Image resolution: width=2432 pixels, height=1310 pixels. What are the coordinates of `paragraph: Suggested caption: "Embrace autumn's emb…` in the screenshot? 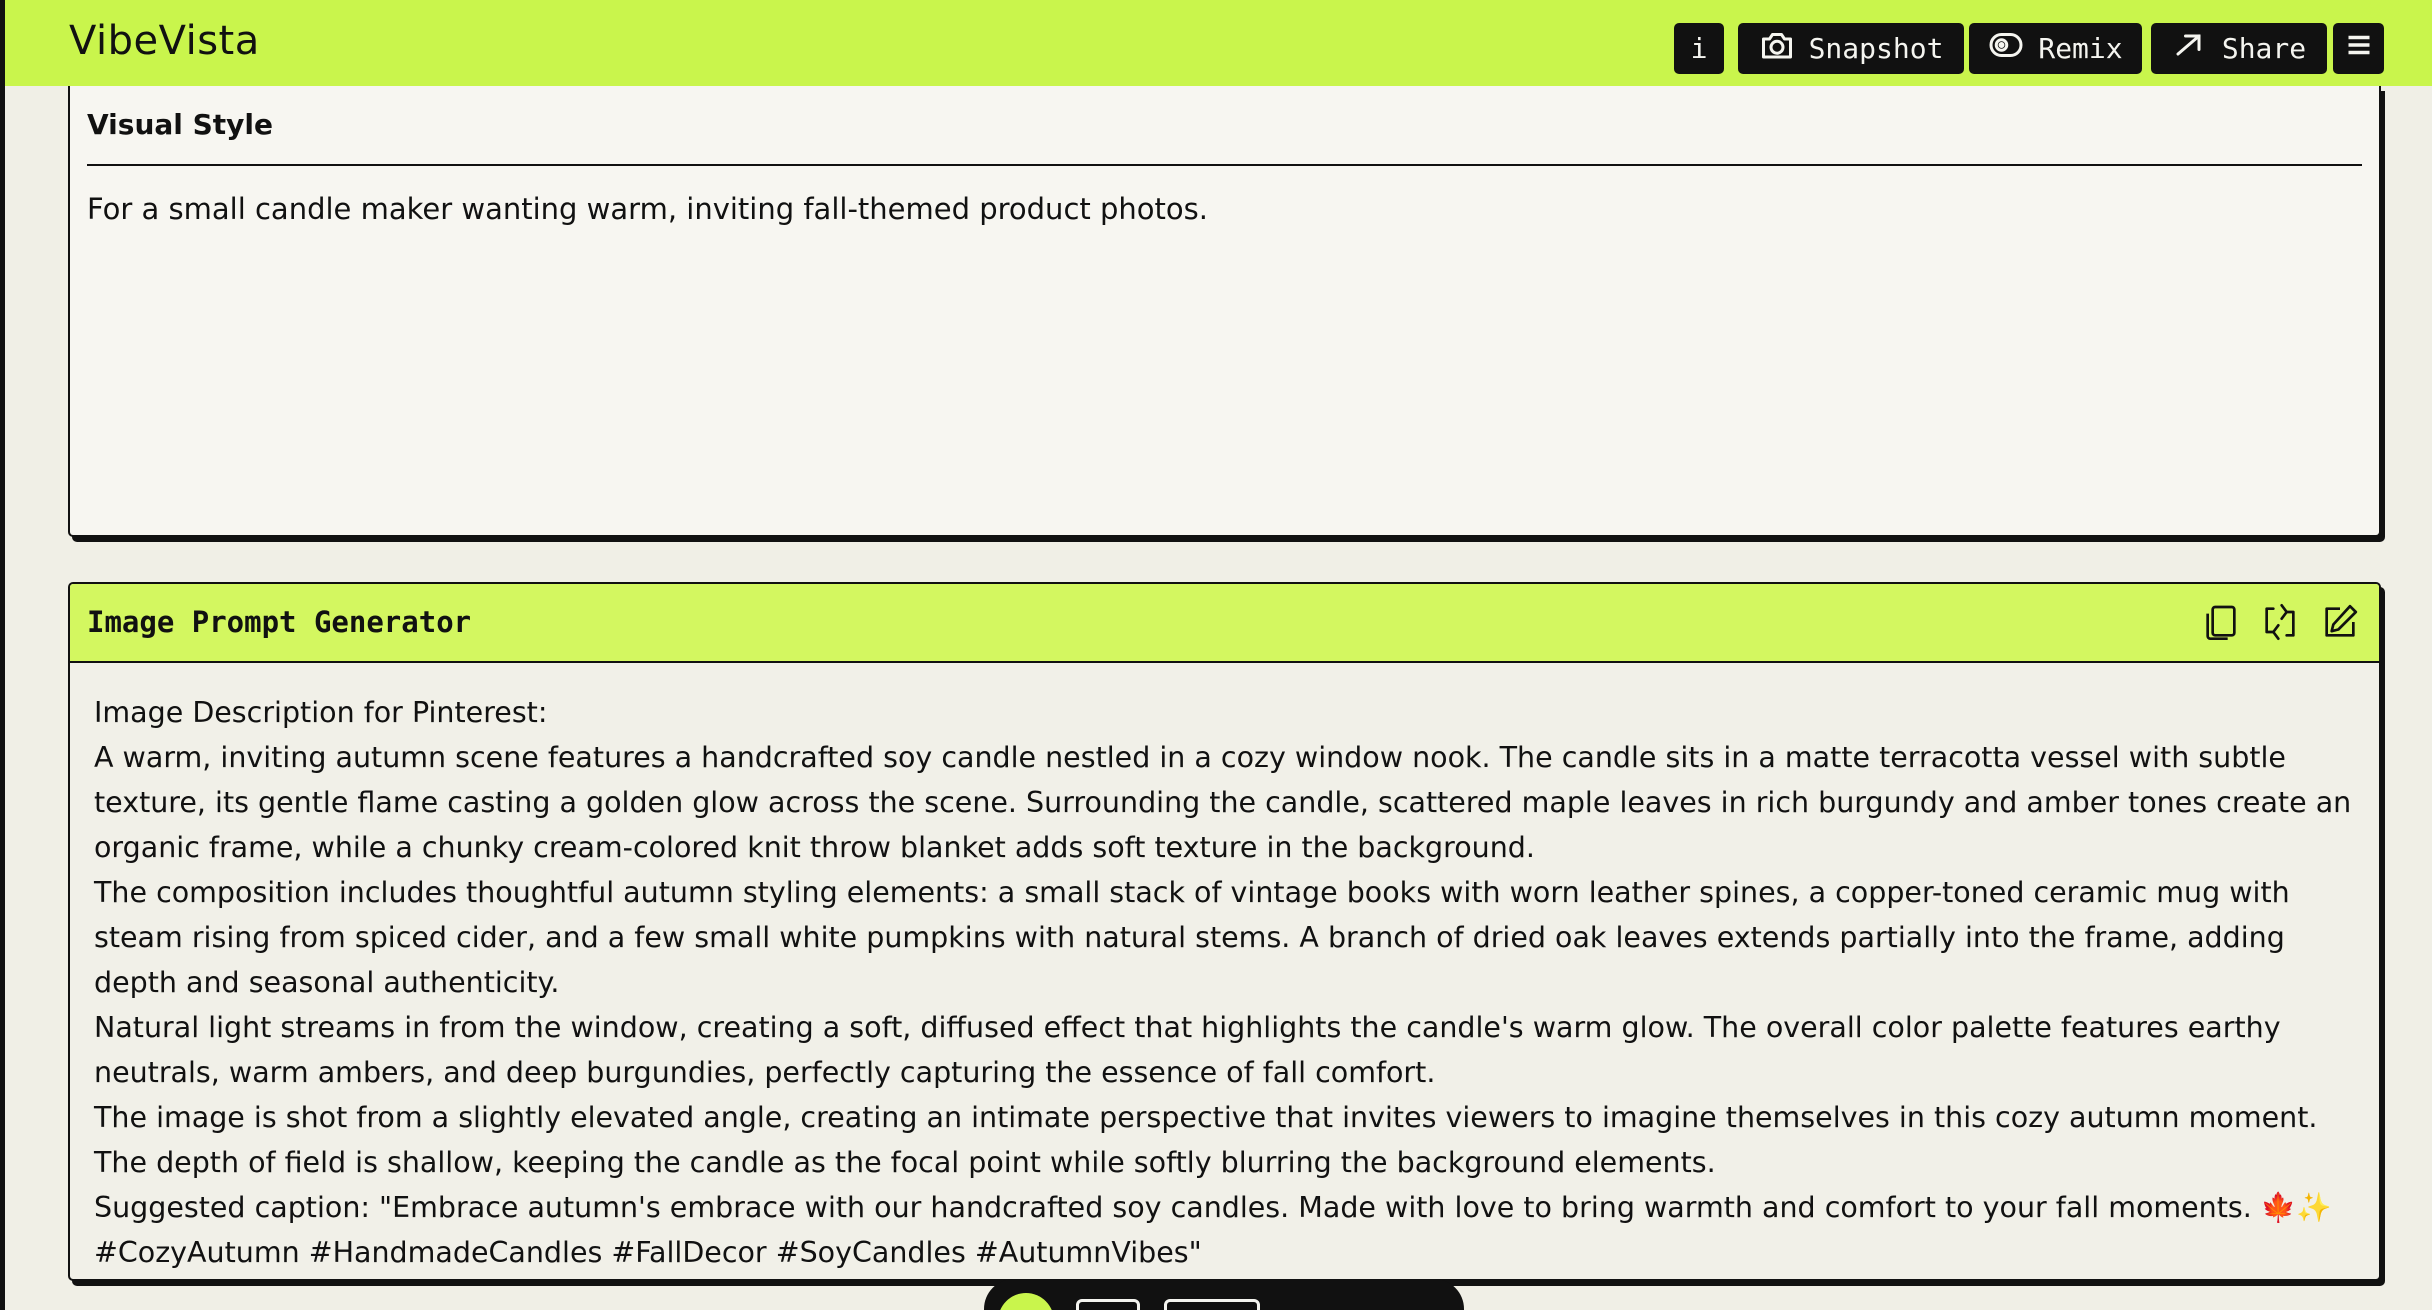 It's located at (1213, 1230).